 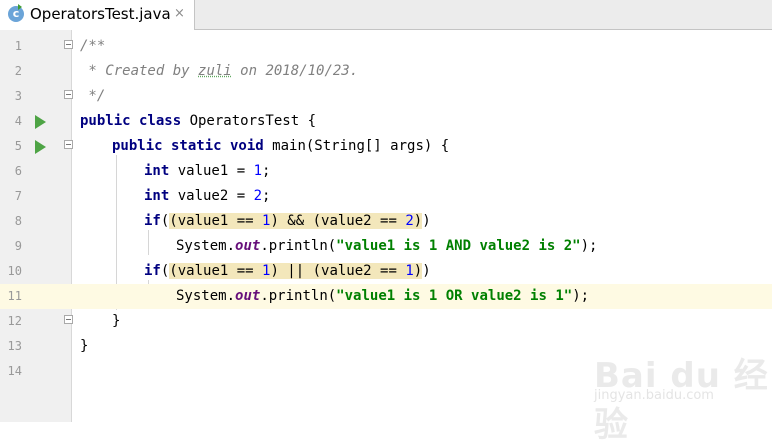 I want to click on close-tab-icon: ×, so click(x=179, y=13).